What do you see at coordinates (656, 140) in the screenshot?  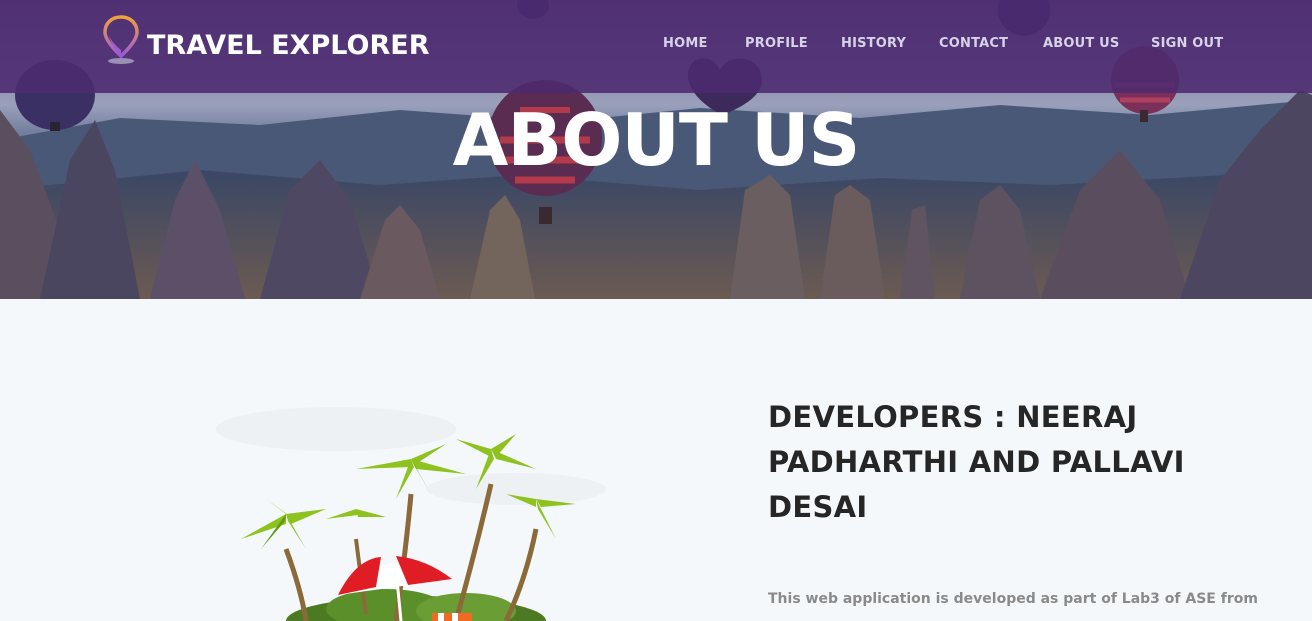 I see `page-title: ABOUT US` at bounding box center [656, 140].